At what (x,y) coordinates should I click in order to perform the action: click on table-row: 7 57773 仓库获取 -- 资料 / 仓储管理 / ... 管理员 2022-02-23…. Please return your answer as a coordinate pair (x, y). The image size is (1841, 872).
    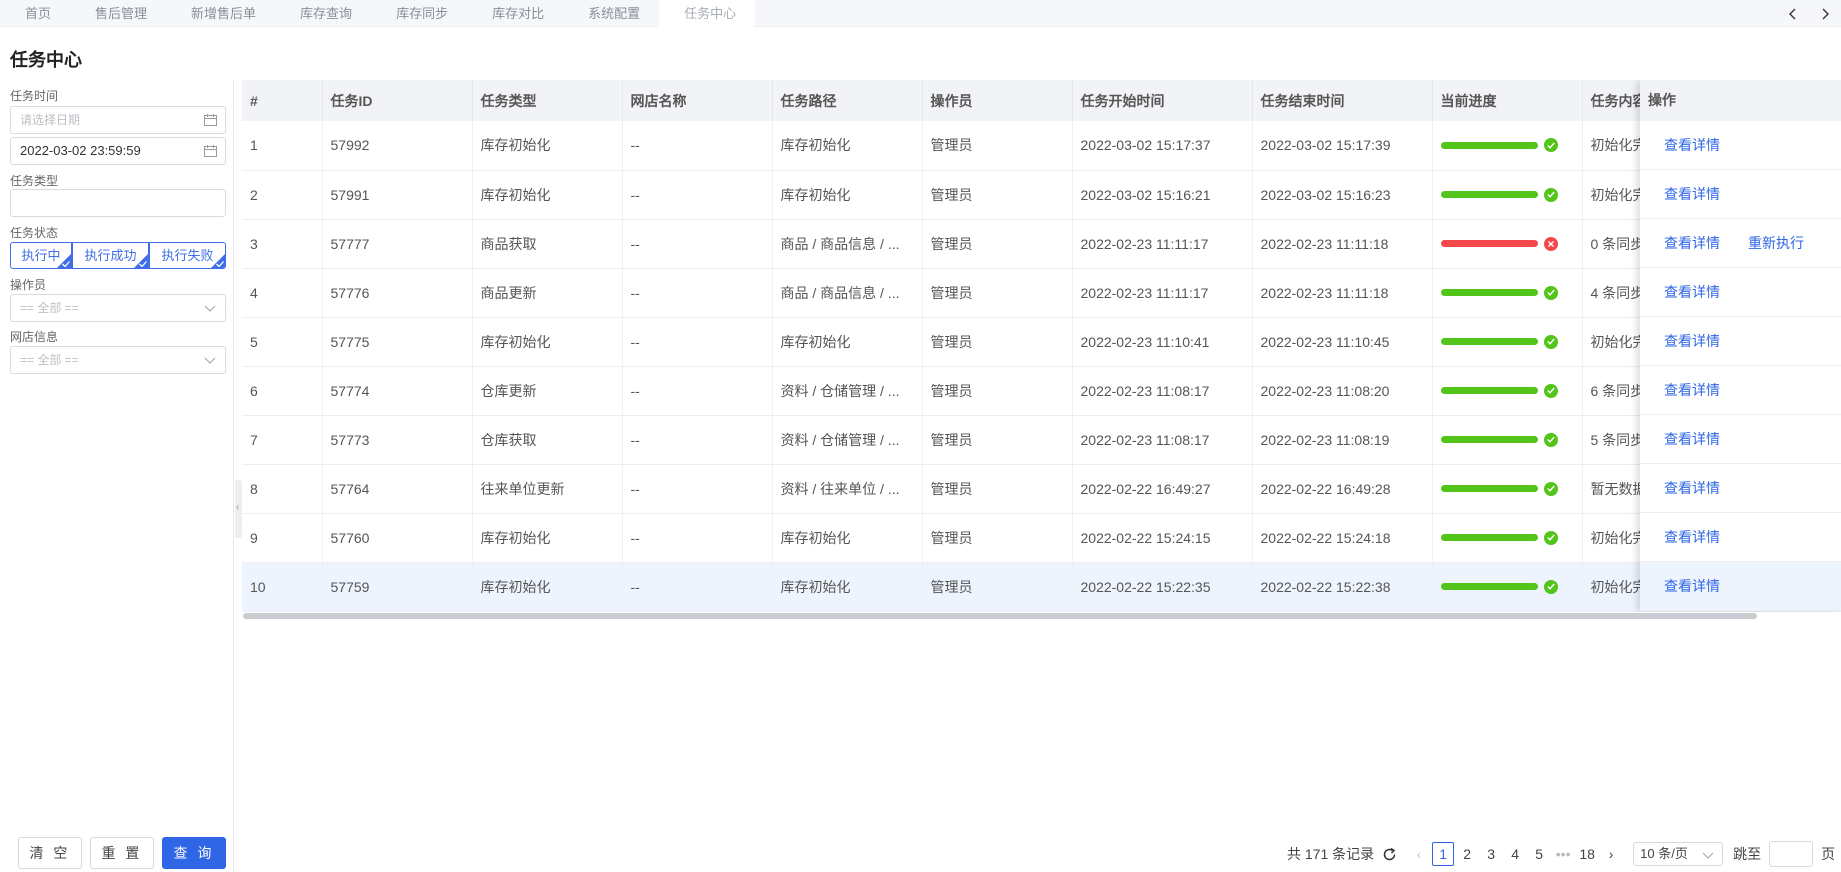
    Looking at the image, I should click on (1041, 440).